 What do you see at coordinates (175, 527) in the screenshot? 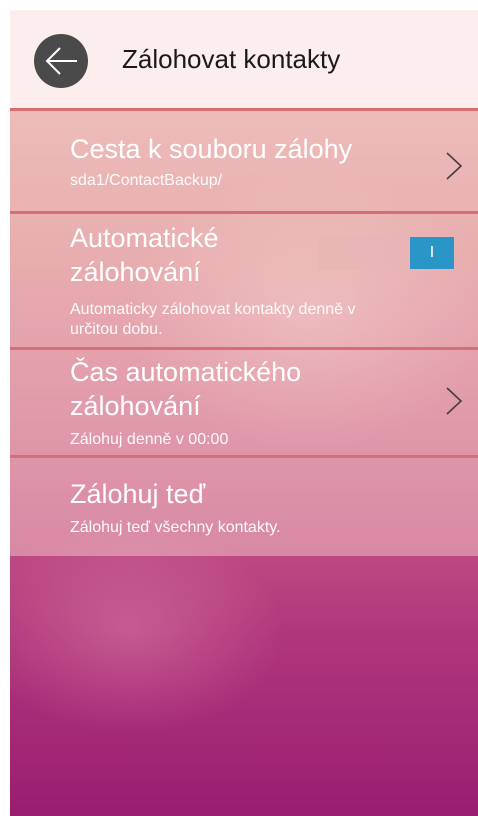
I see `backup-now-subtitle: Zálohuj teď všechny kontakty.` at bounding box center [175, 527].